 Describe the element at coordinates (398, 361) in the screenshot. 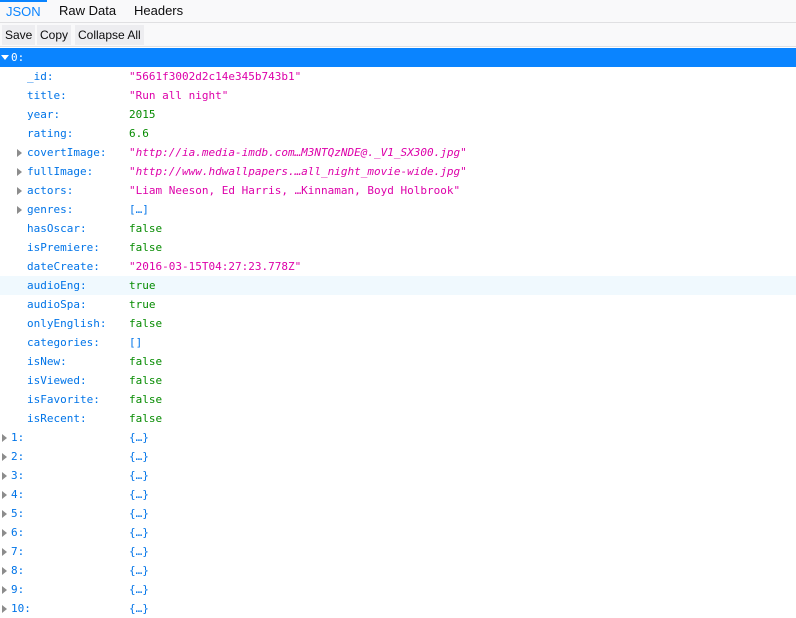

I see `tree-row-field: isNew: false` at that location.